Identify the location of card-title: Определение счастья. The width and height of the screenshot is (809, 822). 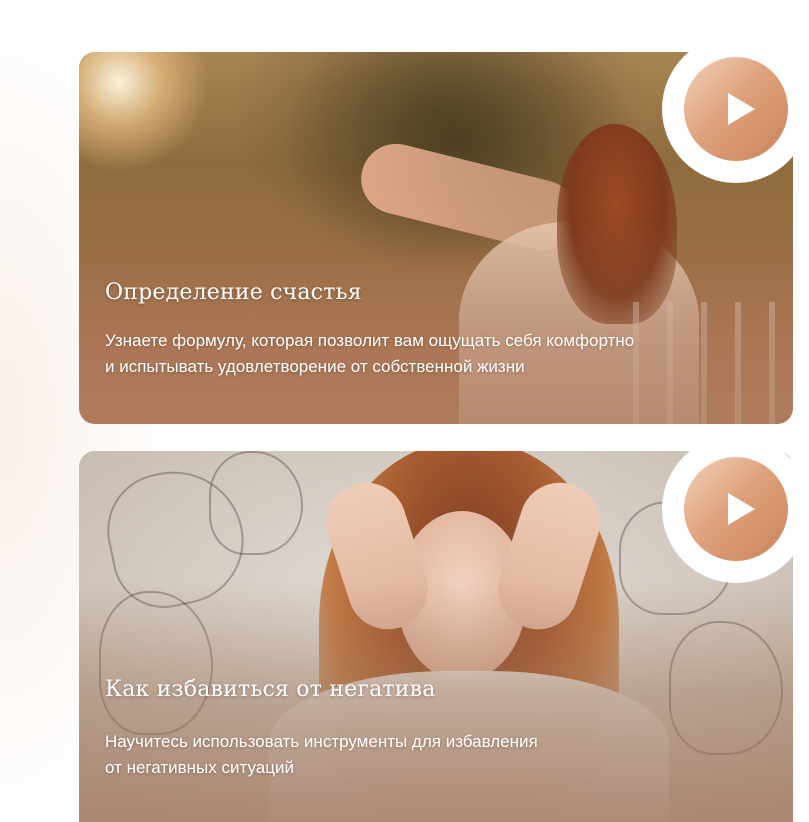
(233, 292).